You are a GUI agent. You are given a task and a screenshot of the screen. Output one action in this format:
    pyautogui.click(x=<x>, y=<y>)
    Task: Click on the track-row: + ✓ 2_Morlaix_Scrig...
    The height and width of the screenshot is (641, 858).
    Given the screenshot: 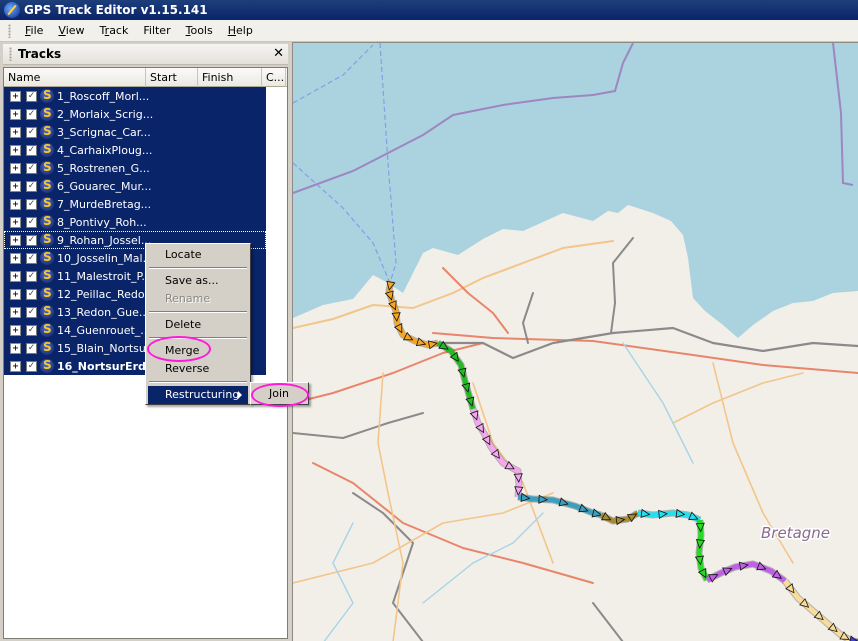 What is the action you would take?
    pyautogui.click(x=135, y=114)
    